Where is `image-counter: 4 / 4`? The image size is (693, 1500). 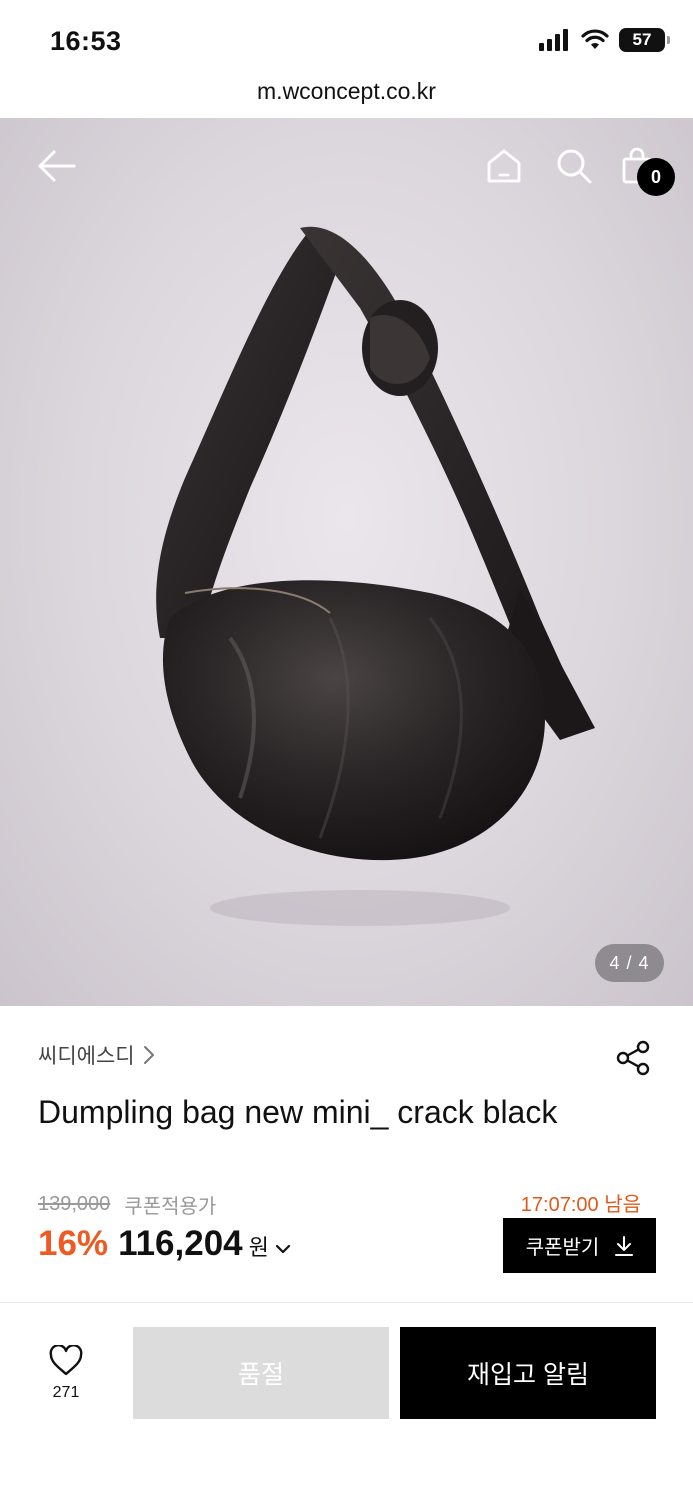 image-counter: 4 / 4 is located at coordinates (629, 963).